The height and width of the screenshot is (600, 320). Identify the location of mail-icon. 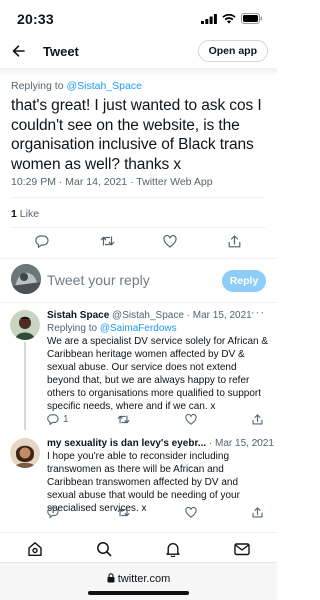
(242, 549).